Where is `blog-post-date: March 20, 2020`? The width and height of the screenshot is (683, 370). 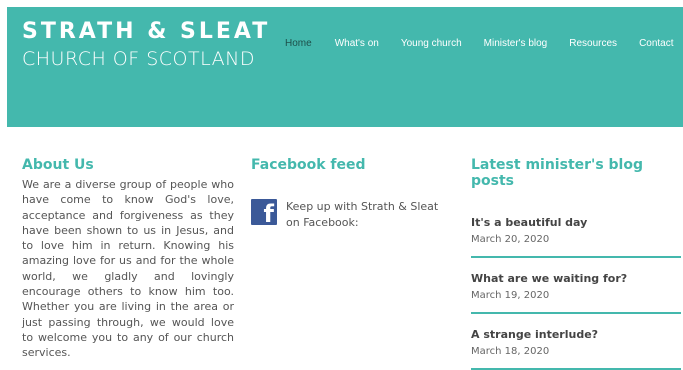 blog-post-date: March 20, 2020 is located at coordinates (510, 239).